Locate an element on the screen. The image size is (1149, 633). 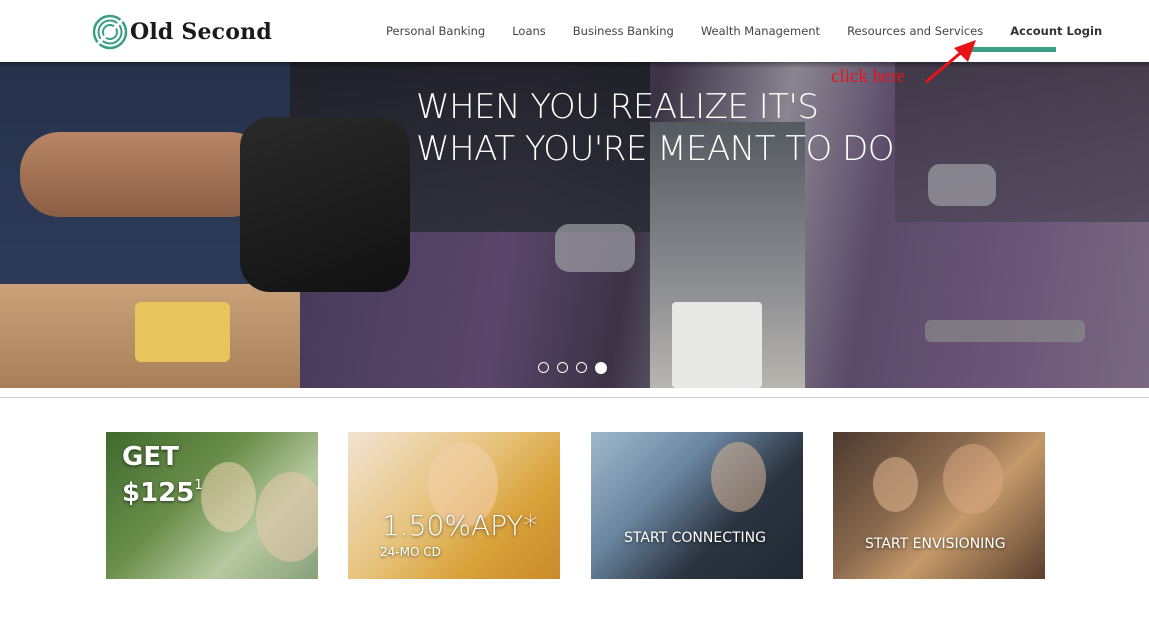
hero-headline-line-1: WHEN YOU REALIZE IT'S is located at coordinates (617, 107).